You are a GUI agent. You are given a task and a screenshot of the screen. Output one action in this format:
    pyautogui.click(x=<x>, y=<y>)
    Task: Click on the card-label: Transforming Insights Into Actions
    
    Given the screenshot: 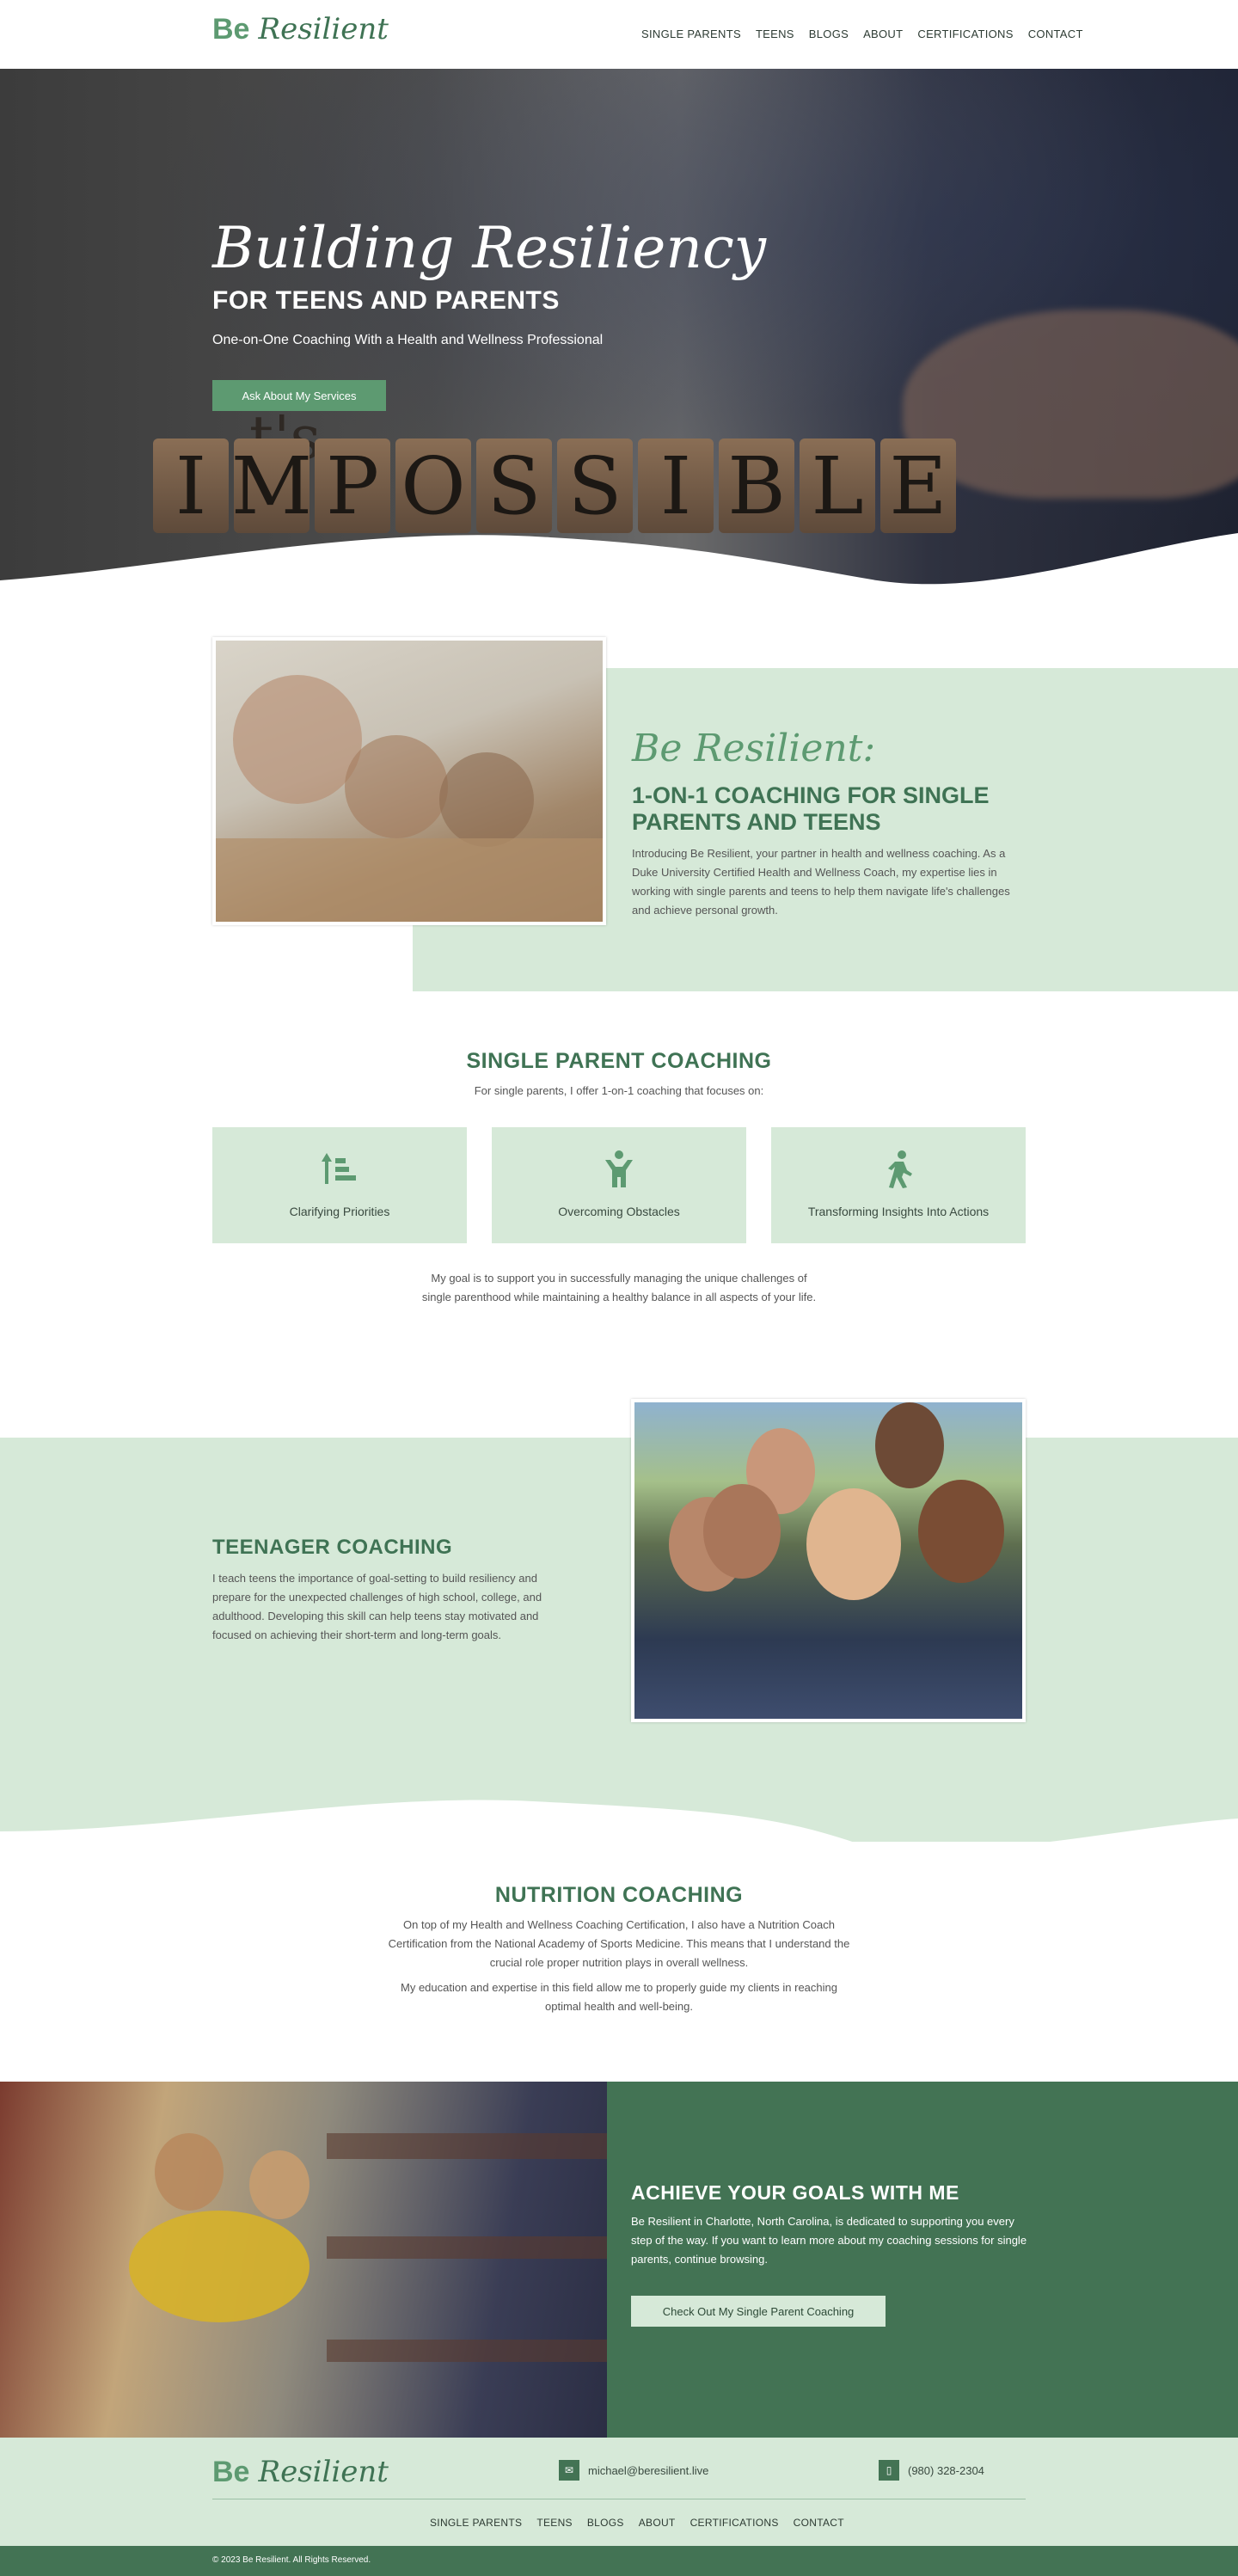 What is the action you would take?
    pyautogui.click(x=898, y=1211)
    